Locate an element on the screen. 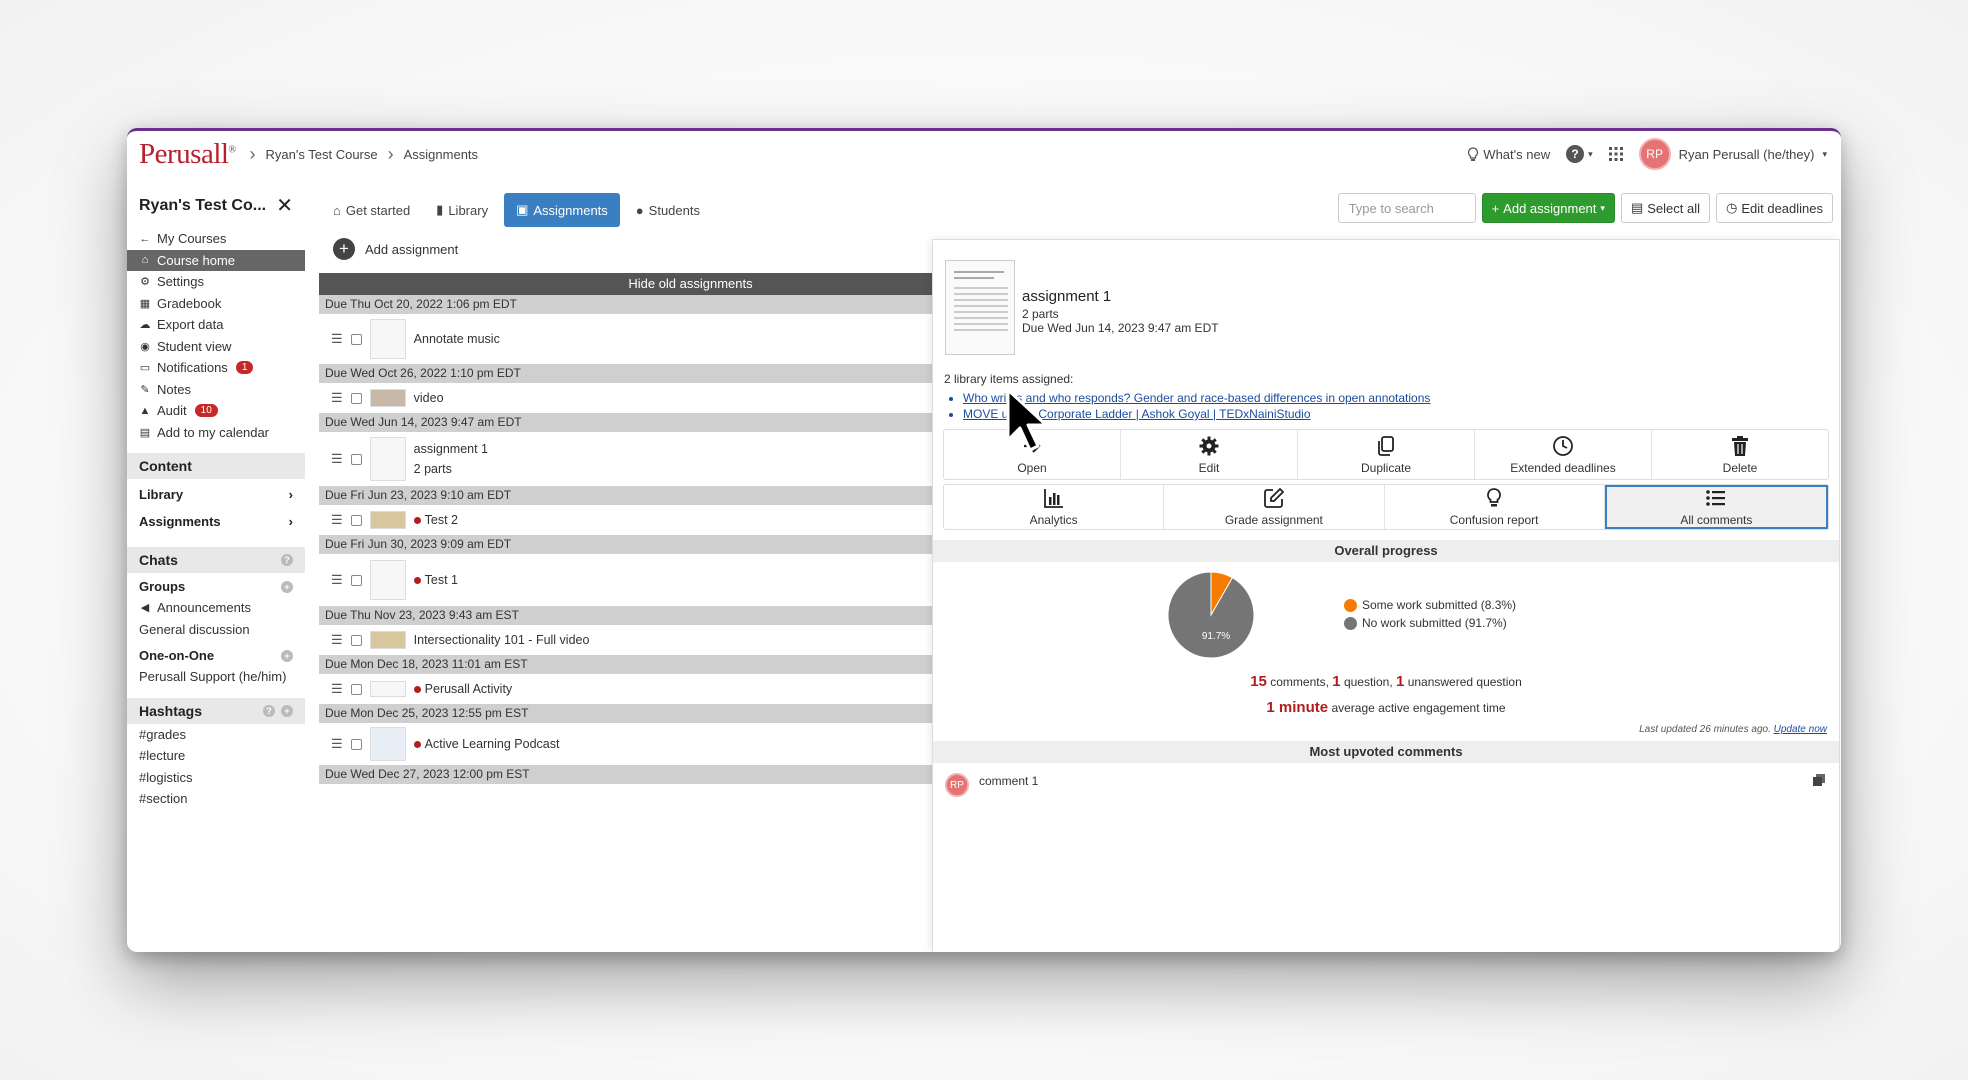 The height and width of the screenshot is (1080, 1968). edit-button: Edit is located at coordinates (1209, 454).